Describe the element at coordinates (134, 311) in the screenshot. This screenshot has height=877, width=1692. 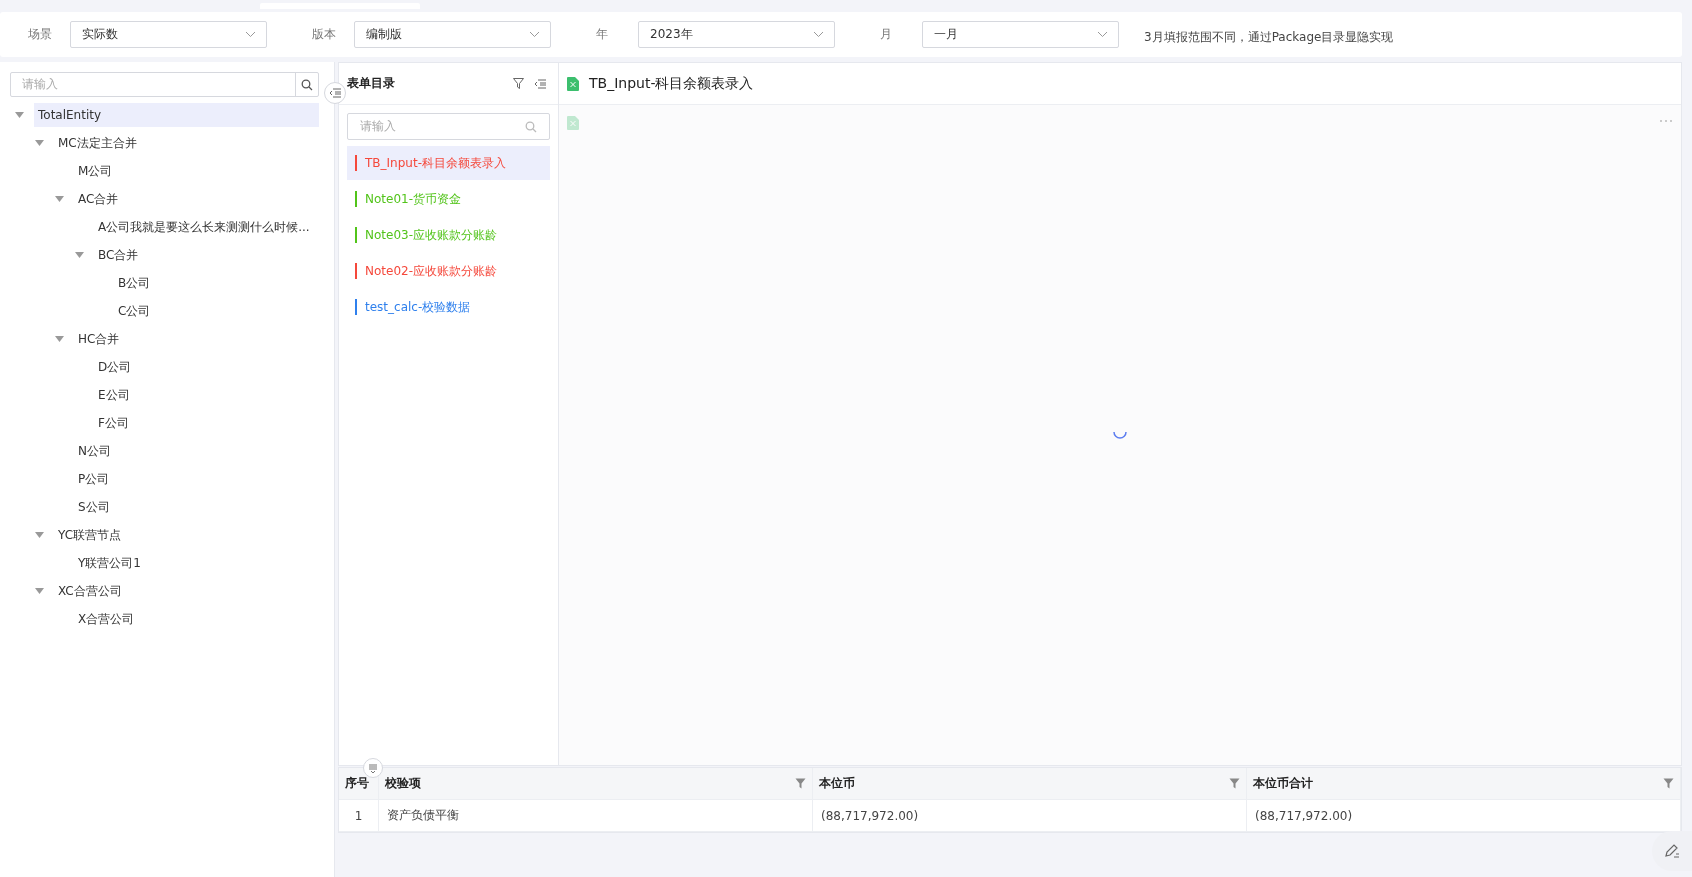
I see `tree-item: C公司` at that location.